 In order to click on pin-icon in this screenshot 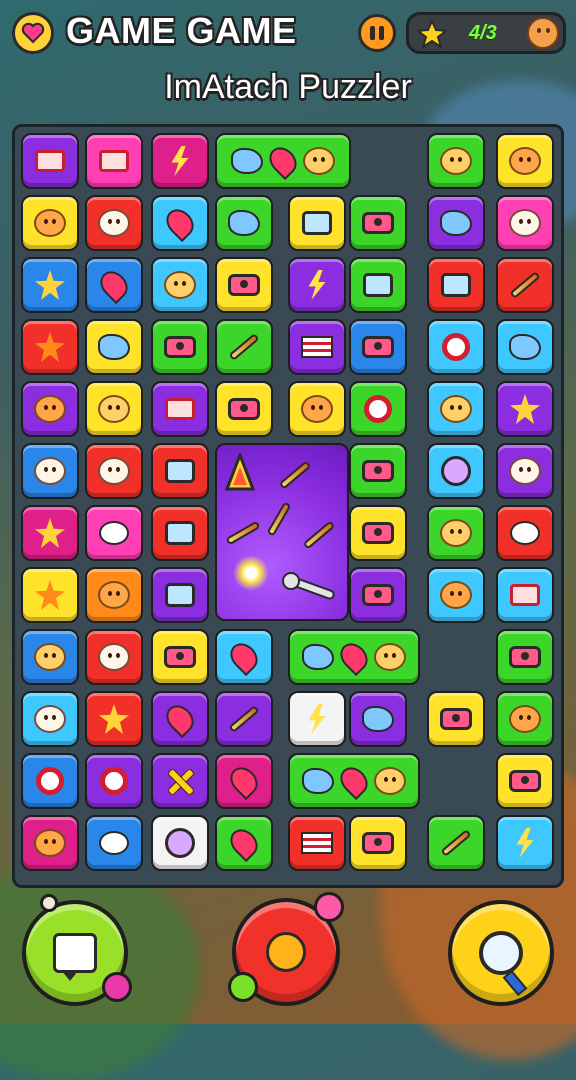, I will do `click(244, 781)`.